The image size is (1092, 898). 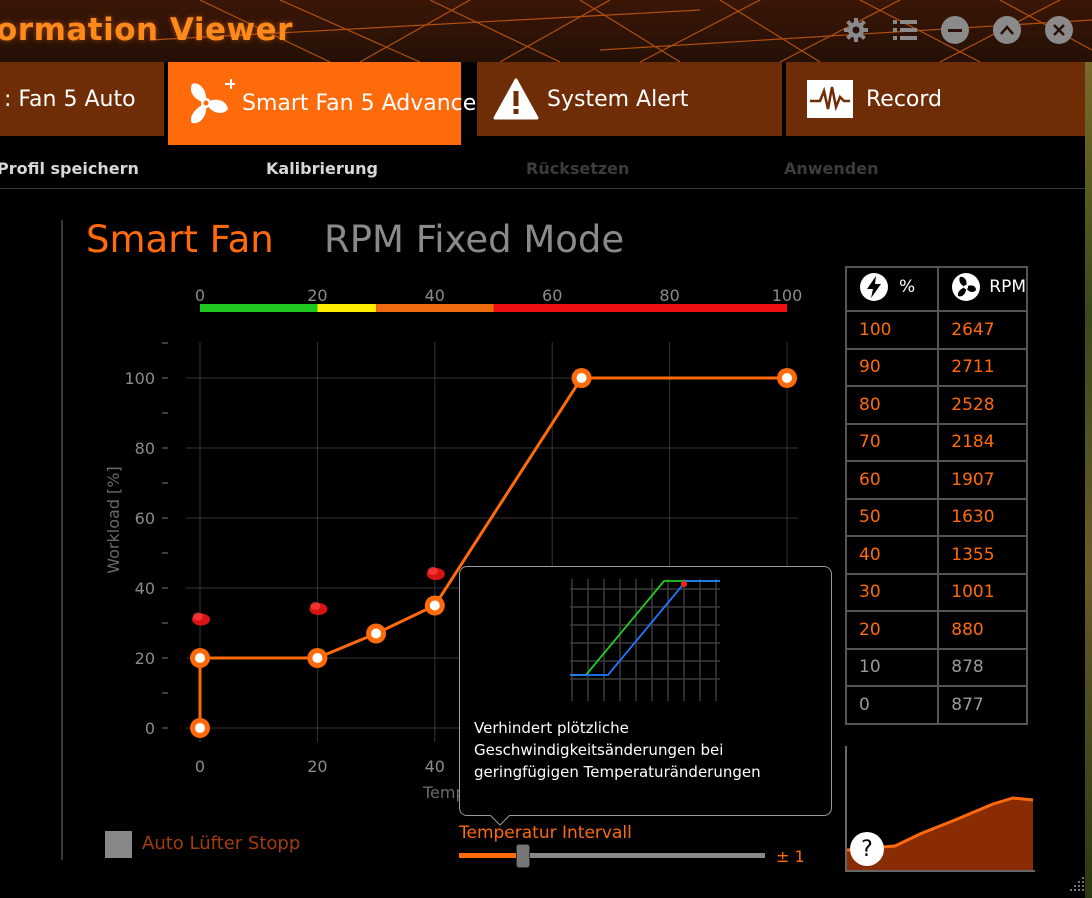 I want to click on list-icon, so click(x=905, y=30).